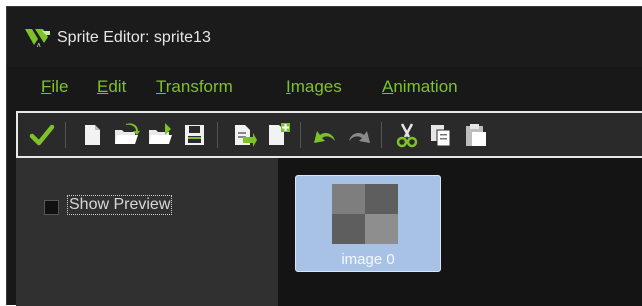  I want to click on image-thumbnail, so click(365, 214).